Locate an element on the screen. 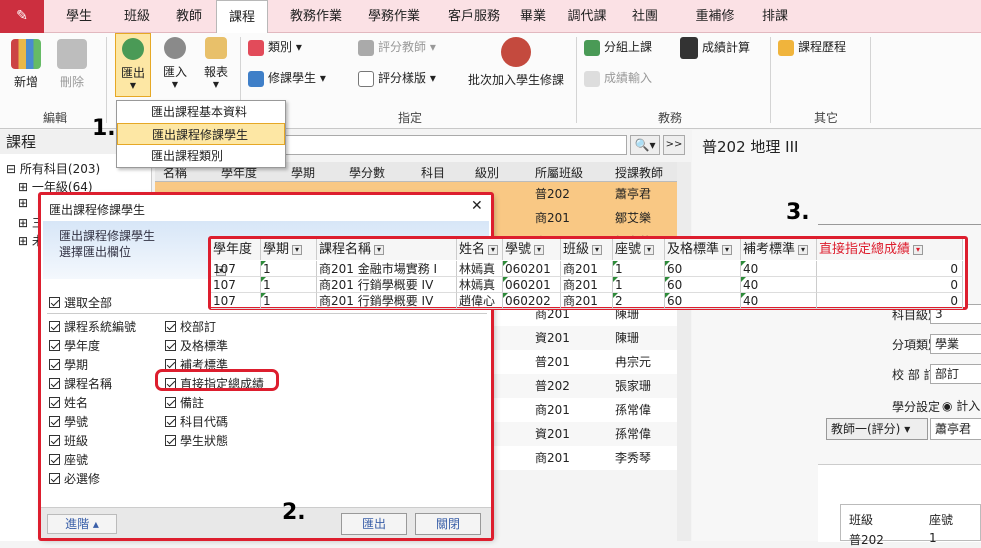 The height and width of the screenshot is (548, 981). class-cell: 資201 is located at coordinates (552, 434).